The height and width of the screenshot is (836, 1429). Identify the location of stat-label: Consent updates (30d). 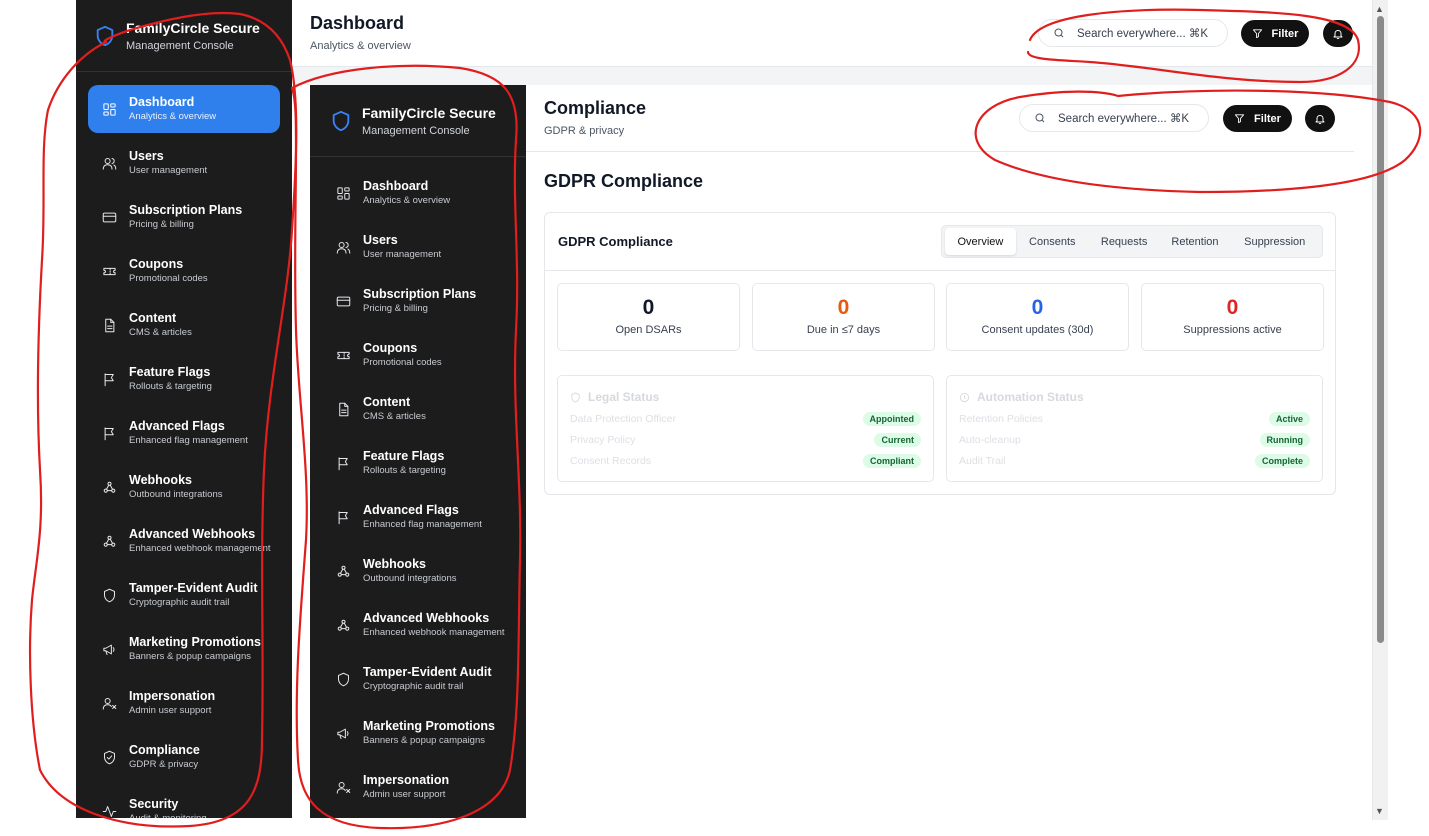
(1037, 330).